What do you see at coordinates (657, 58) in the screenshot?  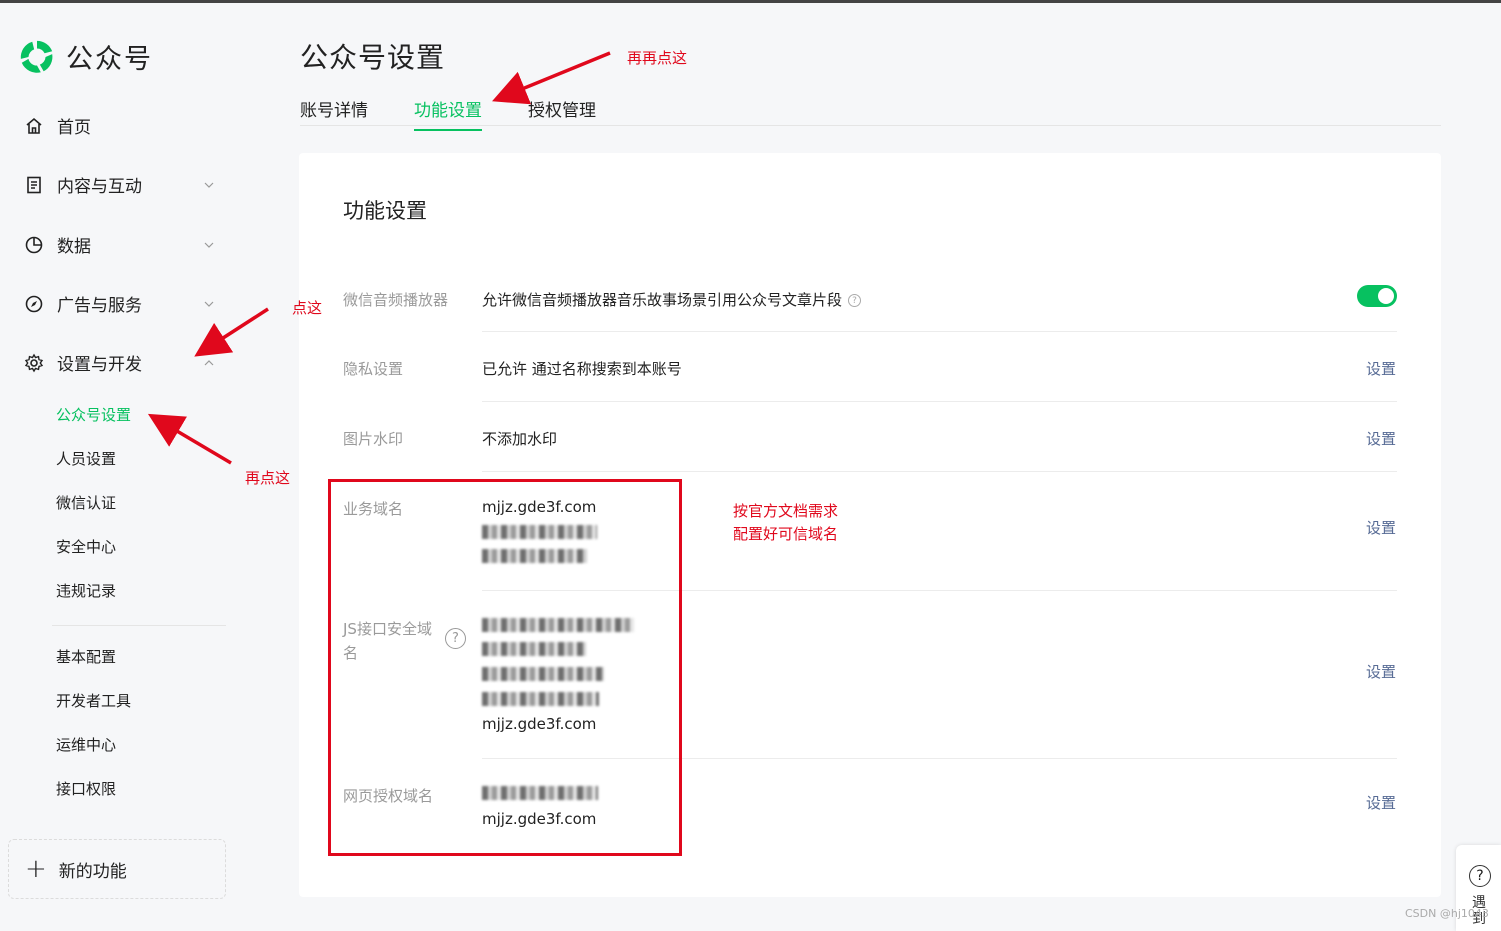 I see `annotation-again-again: 再再点这` at bounding box center [657, 58].